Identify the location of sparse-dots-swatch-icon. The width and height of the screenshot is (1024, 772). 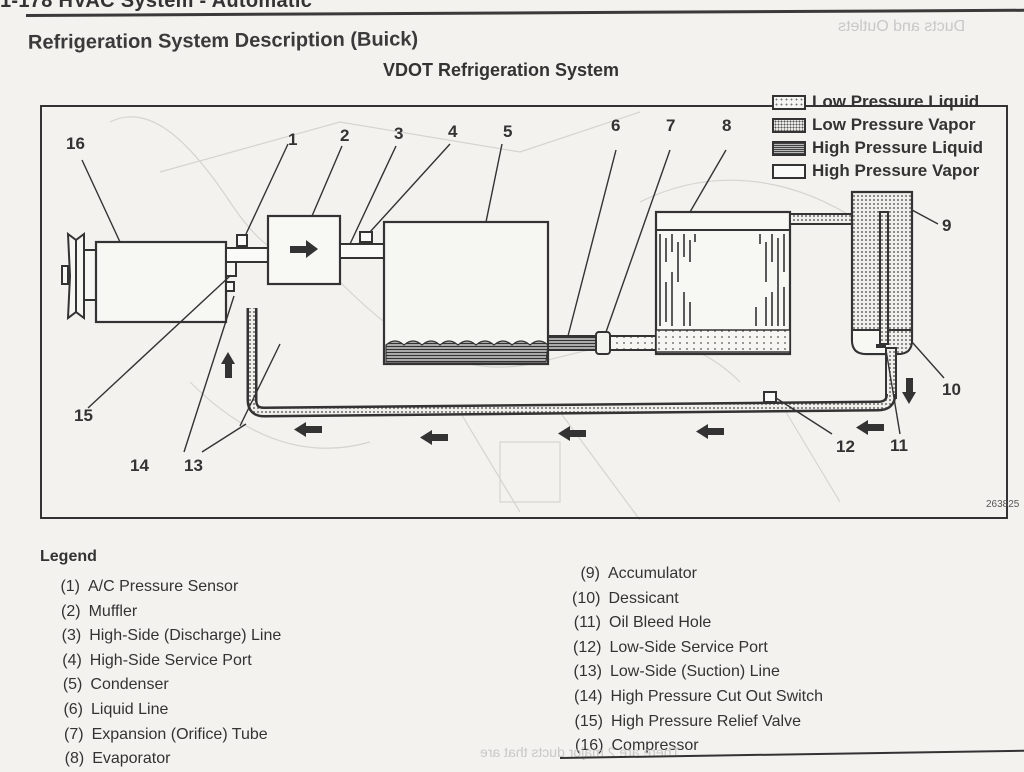
(789, 102).